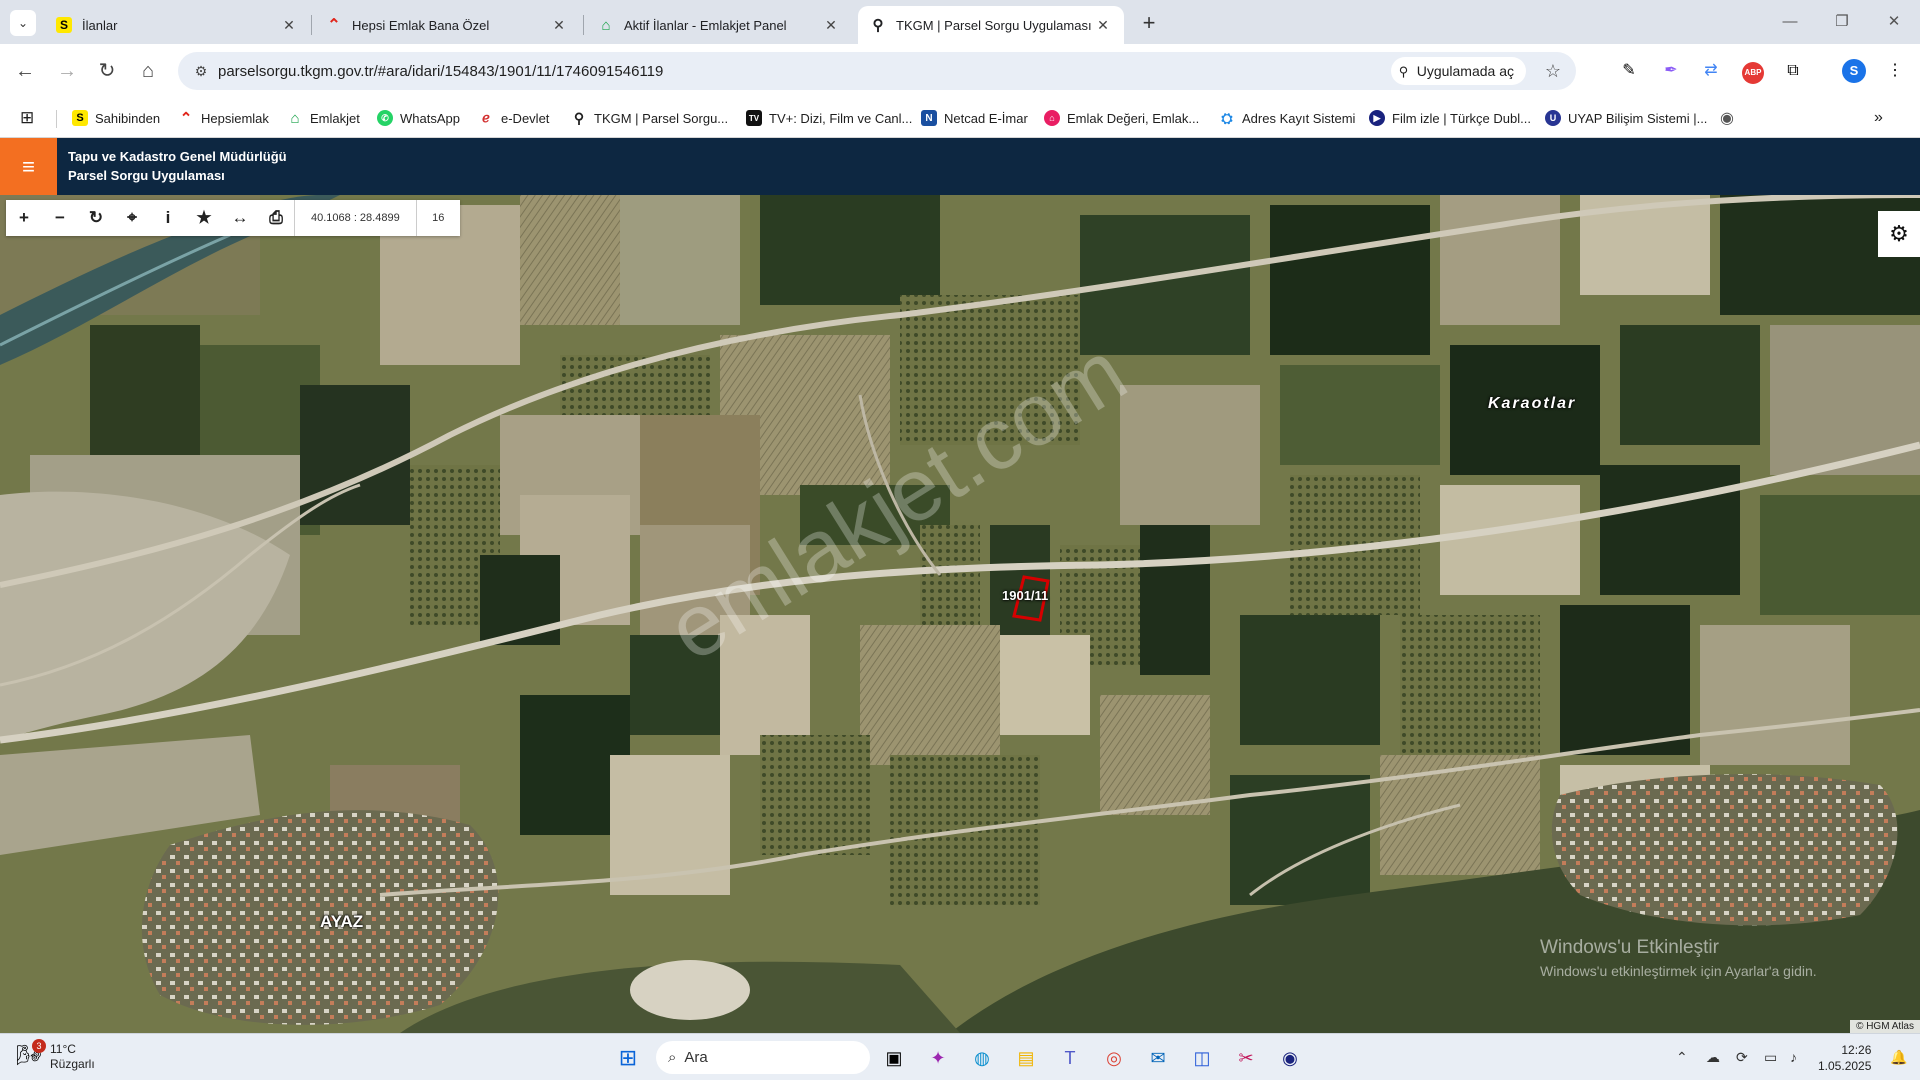  What do you see at coordinates (132, 218) in the screenshot?
I see `locate-crosshair-icon: ⌖` at bounding box center [132, 218].